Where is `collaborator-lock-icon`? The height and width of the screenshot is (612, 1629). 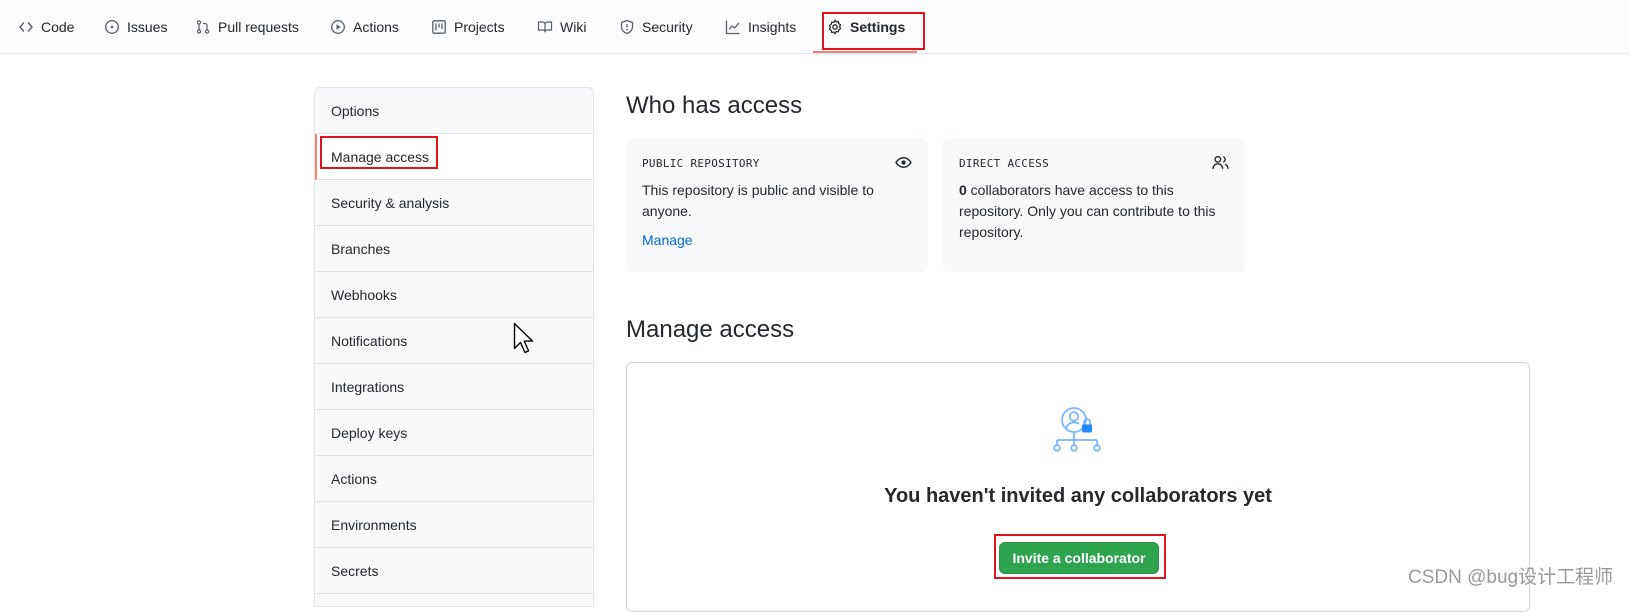 collaborator-lock-icon is located at coordinates (1077, 429).